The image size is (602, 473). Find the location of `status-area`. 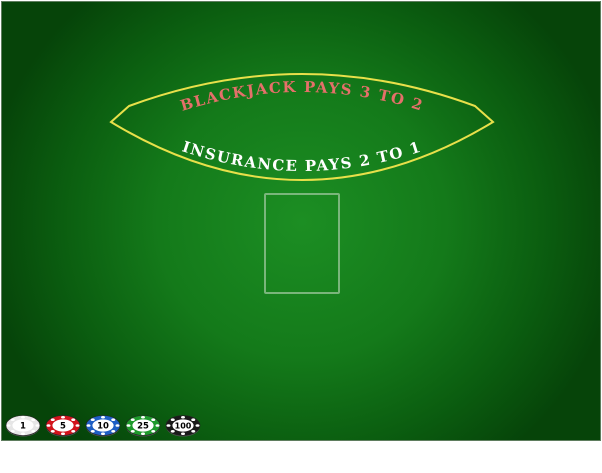

status-area is located at coordinates (301, 457).